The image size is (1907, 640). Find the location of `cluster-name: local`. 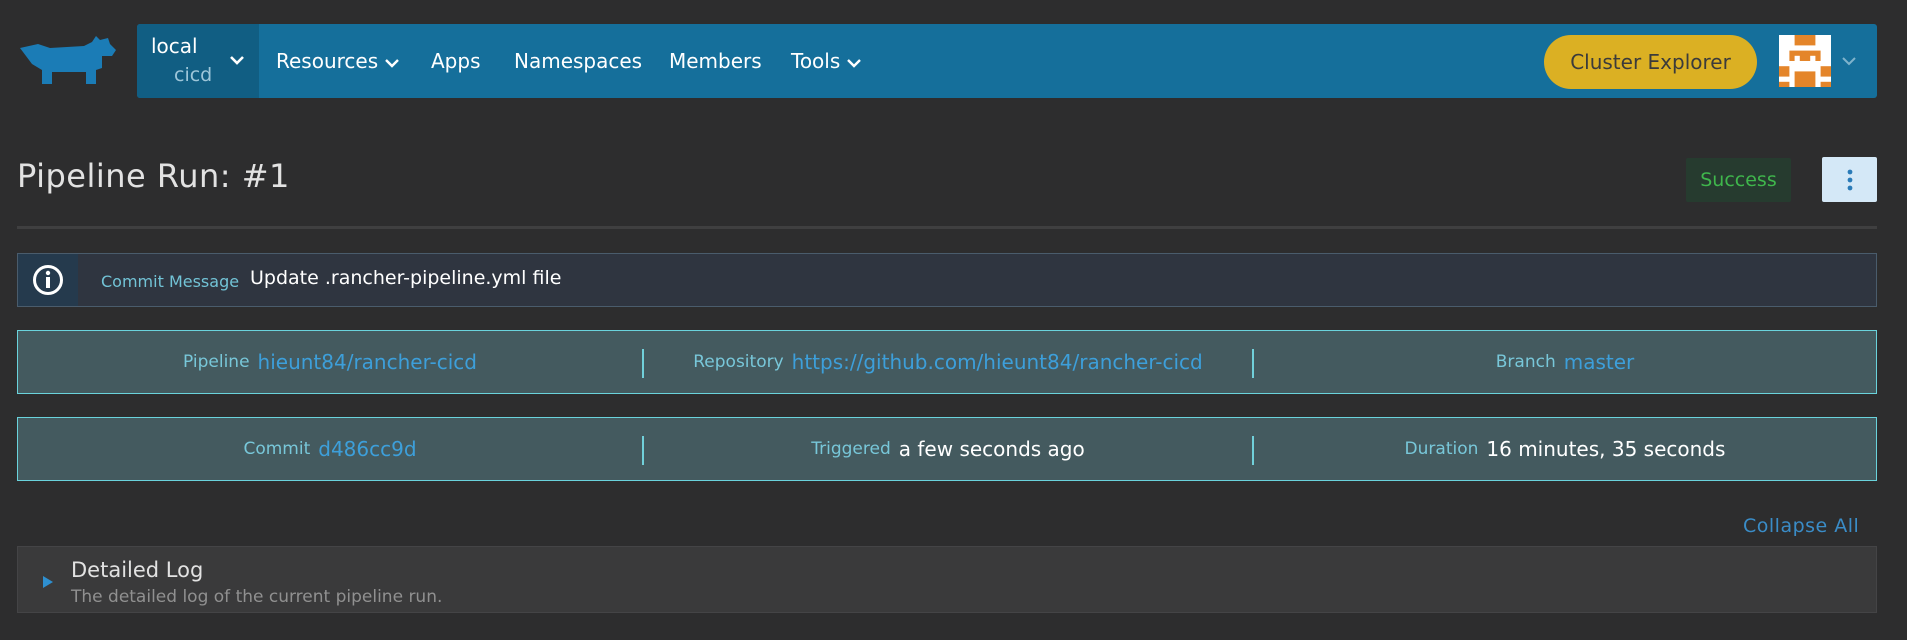

cluster-name: local is located at coordinates (174, 46).